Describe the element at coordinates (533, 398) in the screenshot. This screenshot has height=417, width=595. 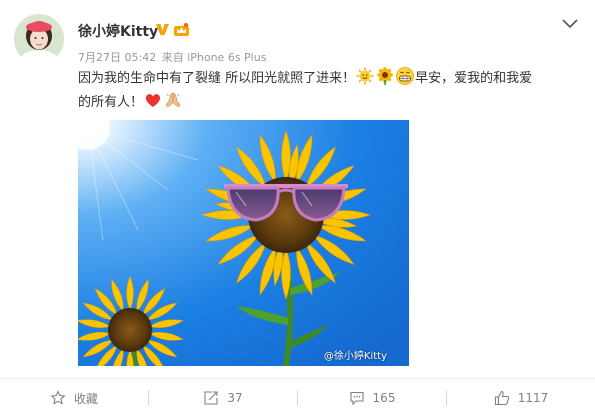
I see `like-count: 1117` at that location.